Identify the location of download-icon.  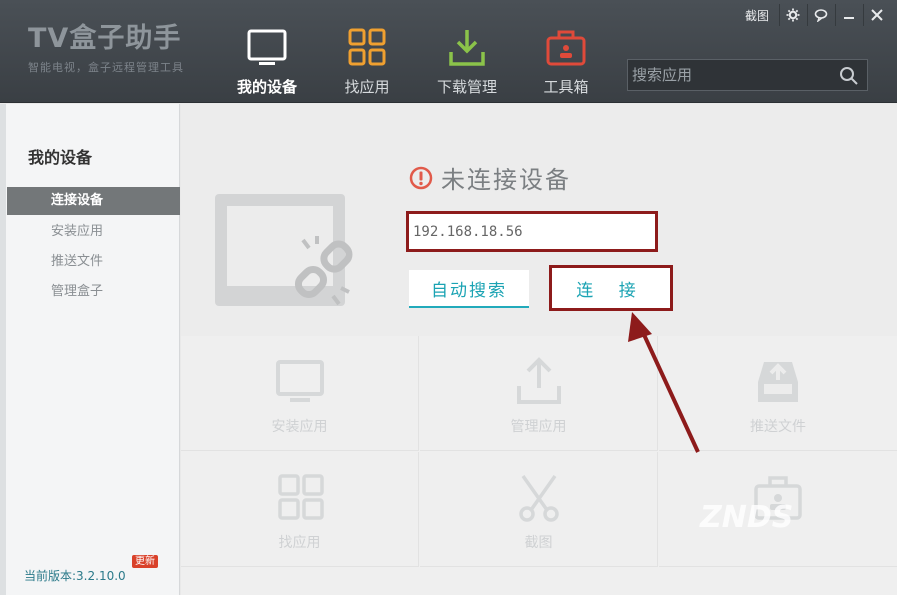
(467, 48).